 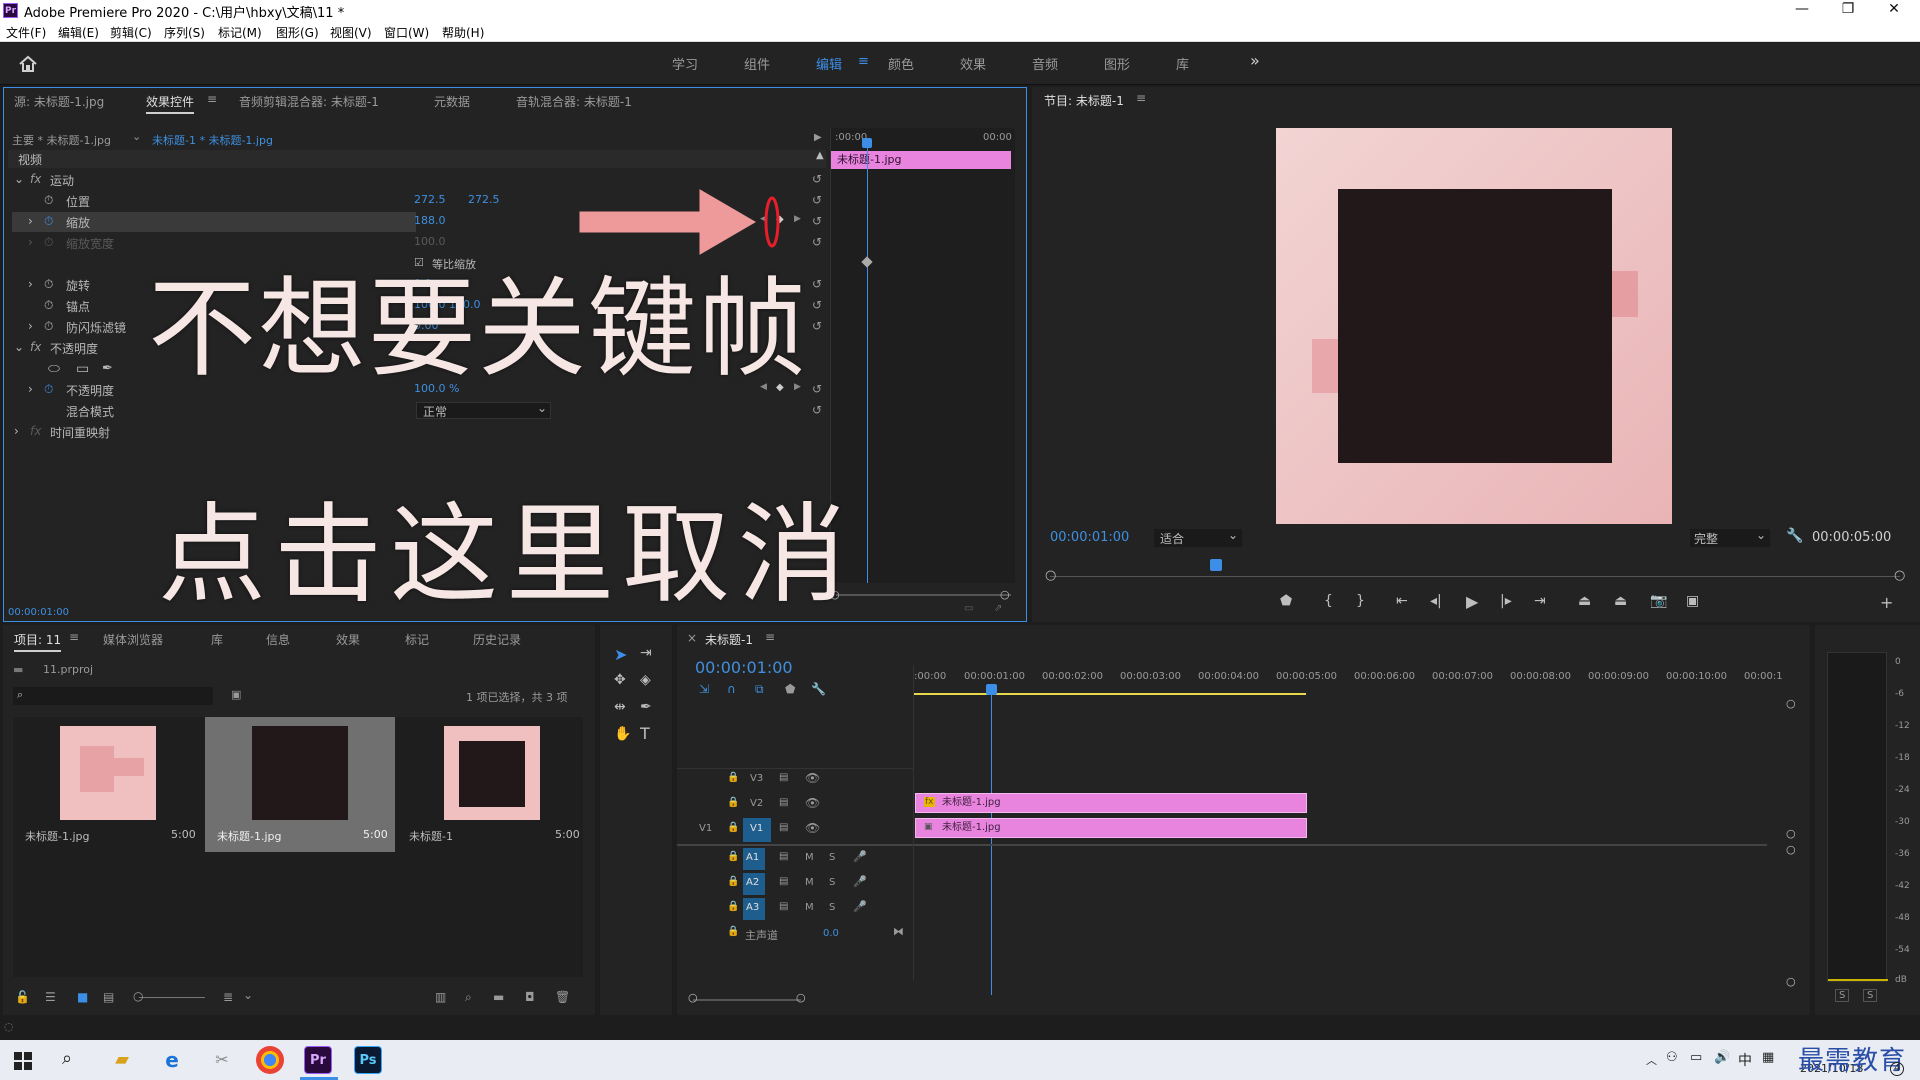 I want to click on next-keyframe-icon: ▶, so click(x=797, y=219).